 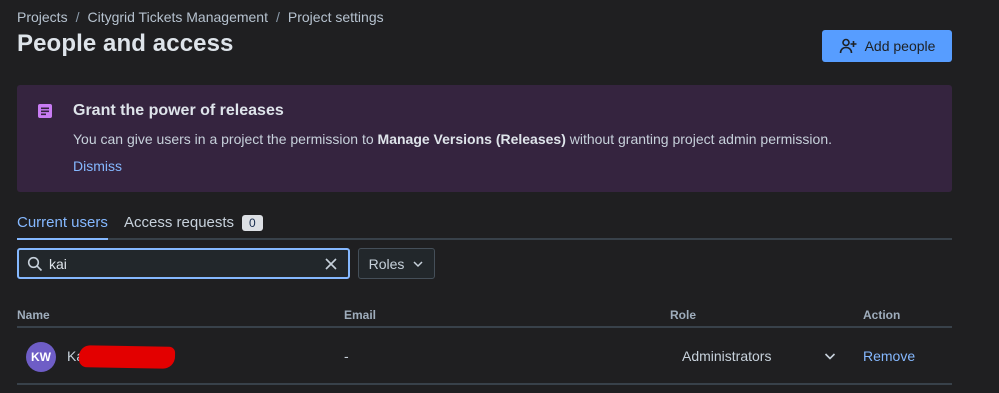 I want to click on search-input, so click(x=185, y=263).